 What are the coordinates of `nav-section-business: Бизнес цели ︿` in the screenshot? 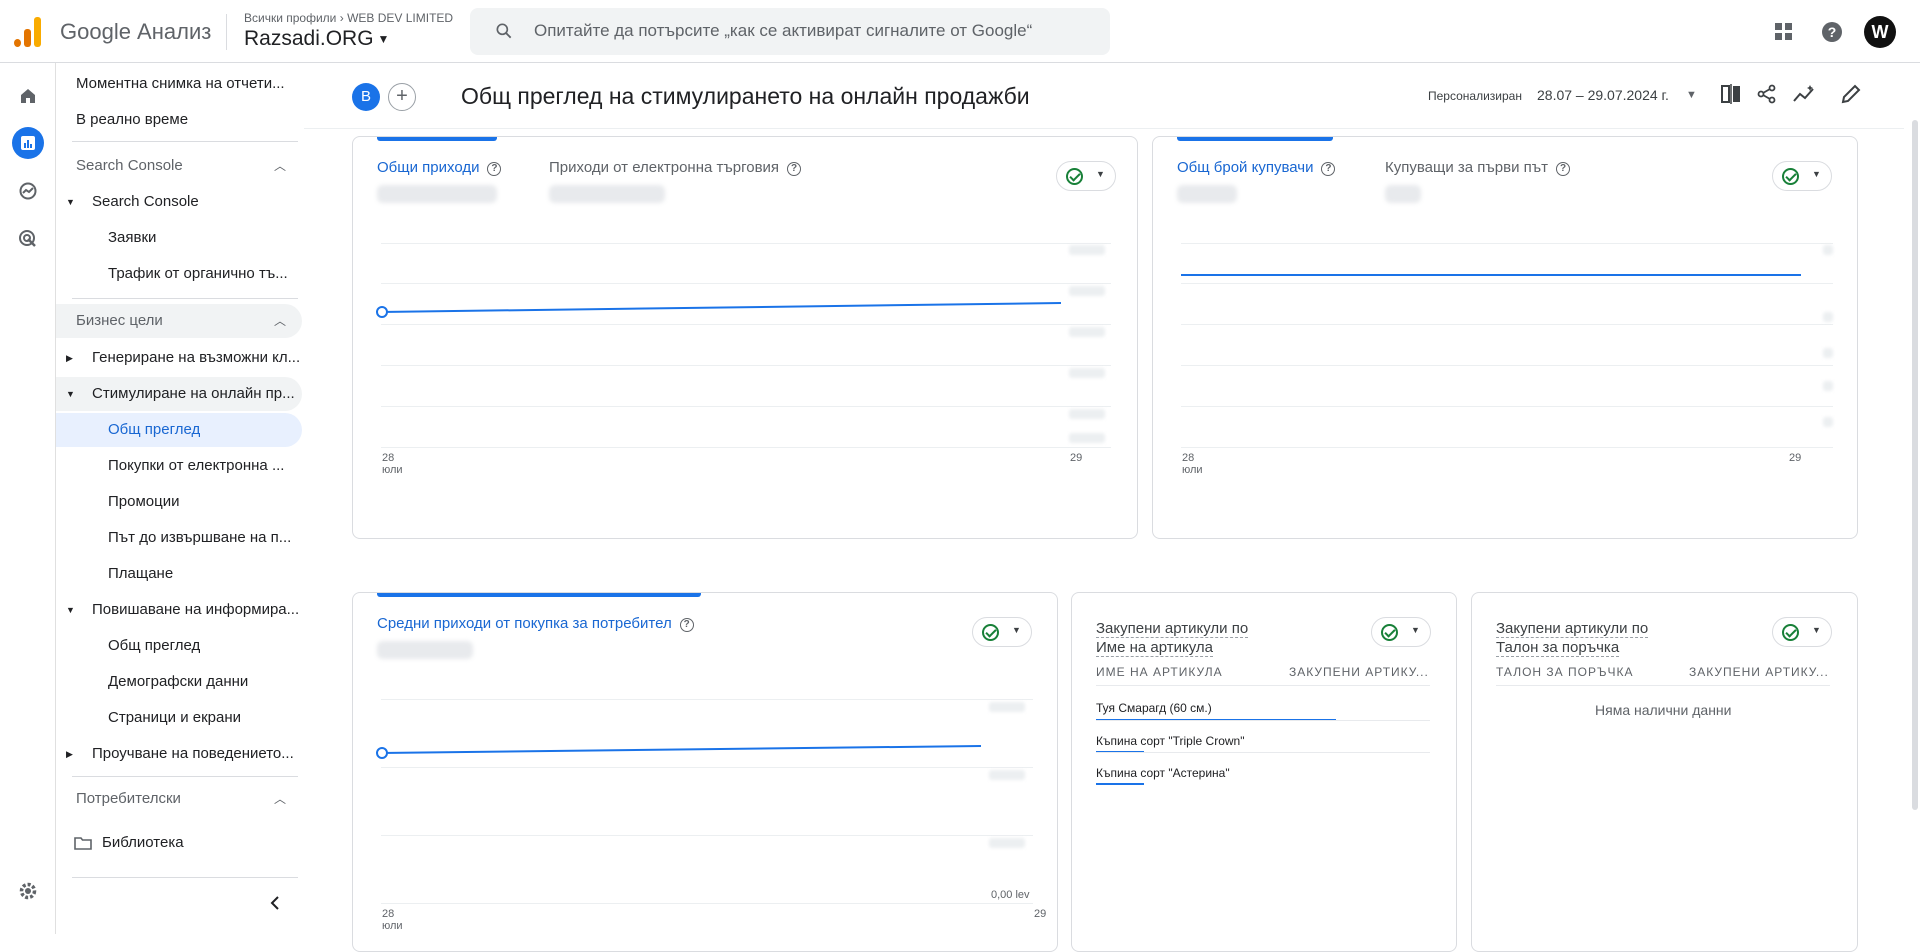 It's located at (179, 321).